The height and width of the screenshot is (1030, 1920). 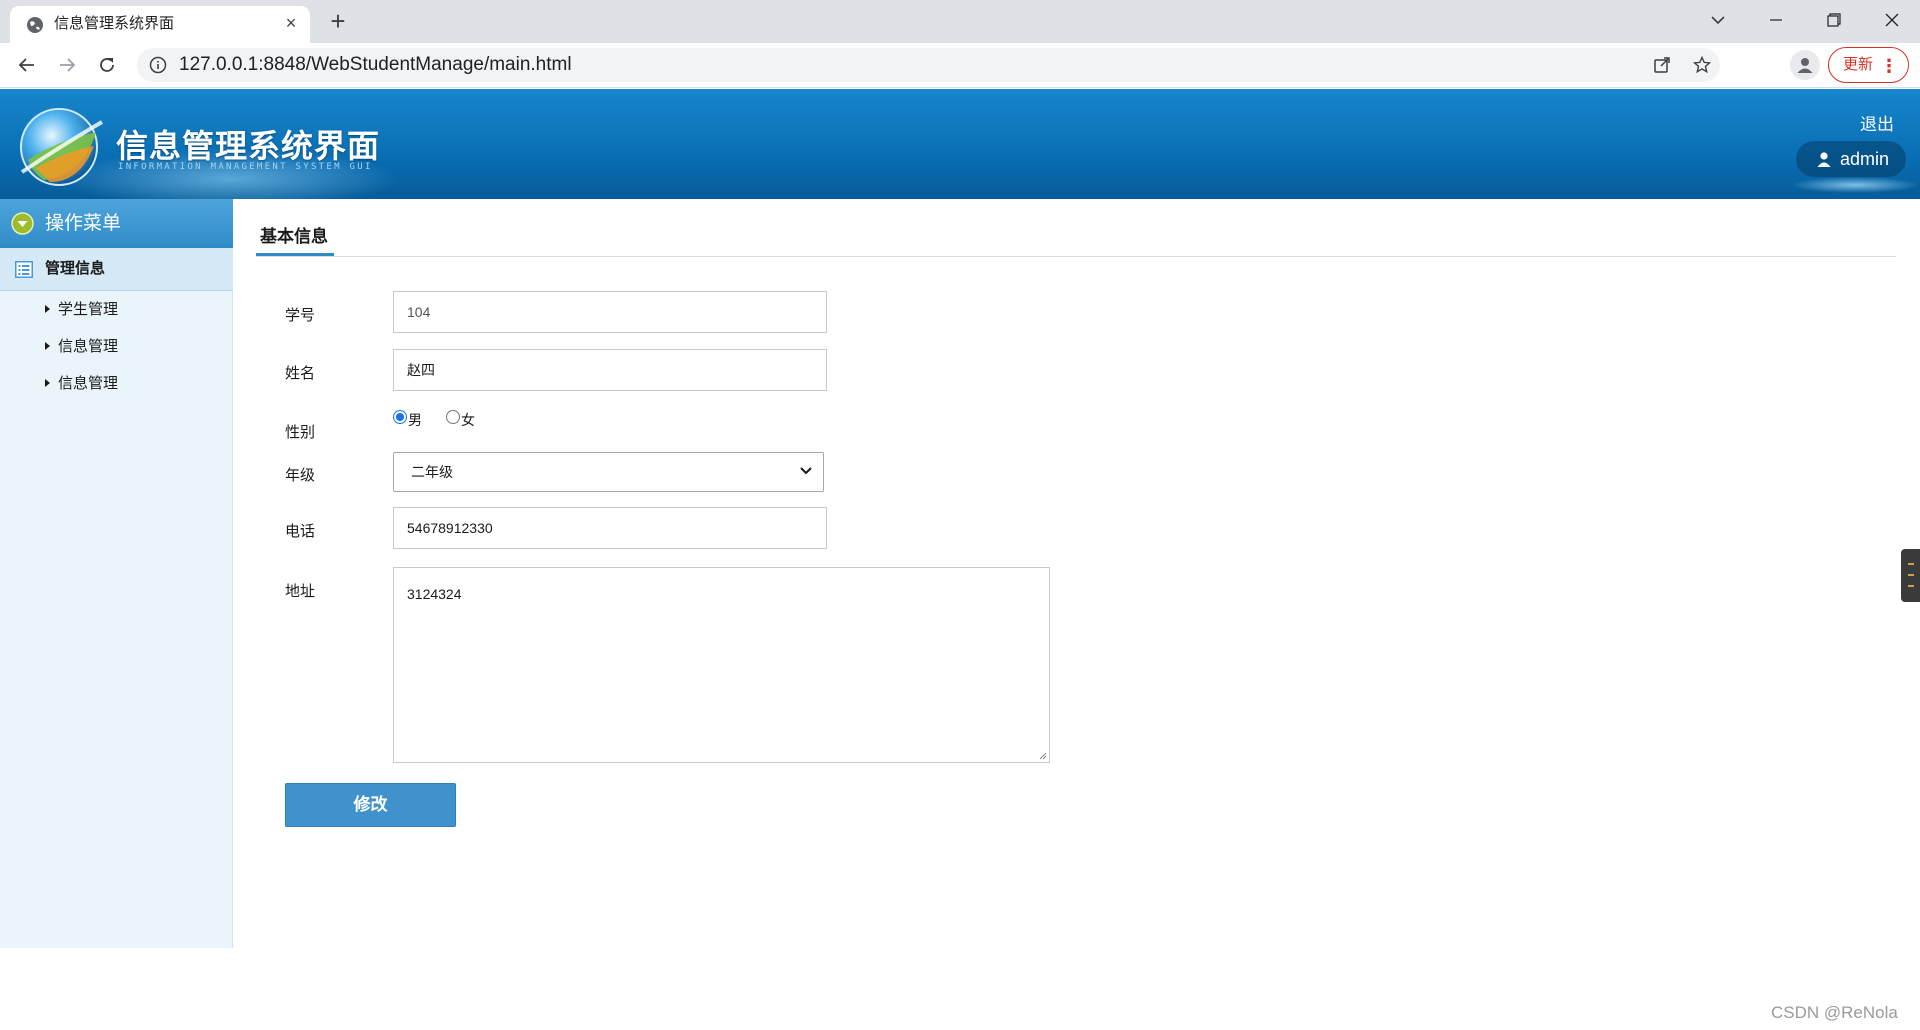 What do you see at coordinates (1076, 256) in the screenshot?
I see `tab-divider` at bounding box center [1076, 256].